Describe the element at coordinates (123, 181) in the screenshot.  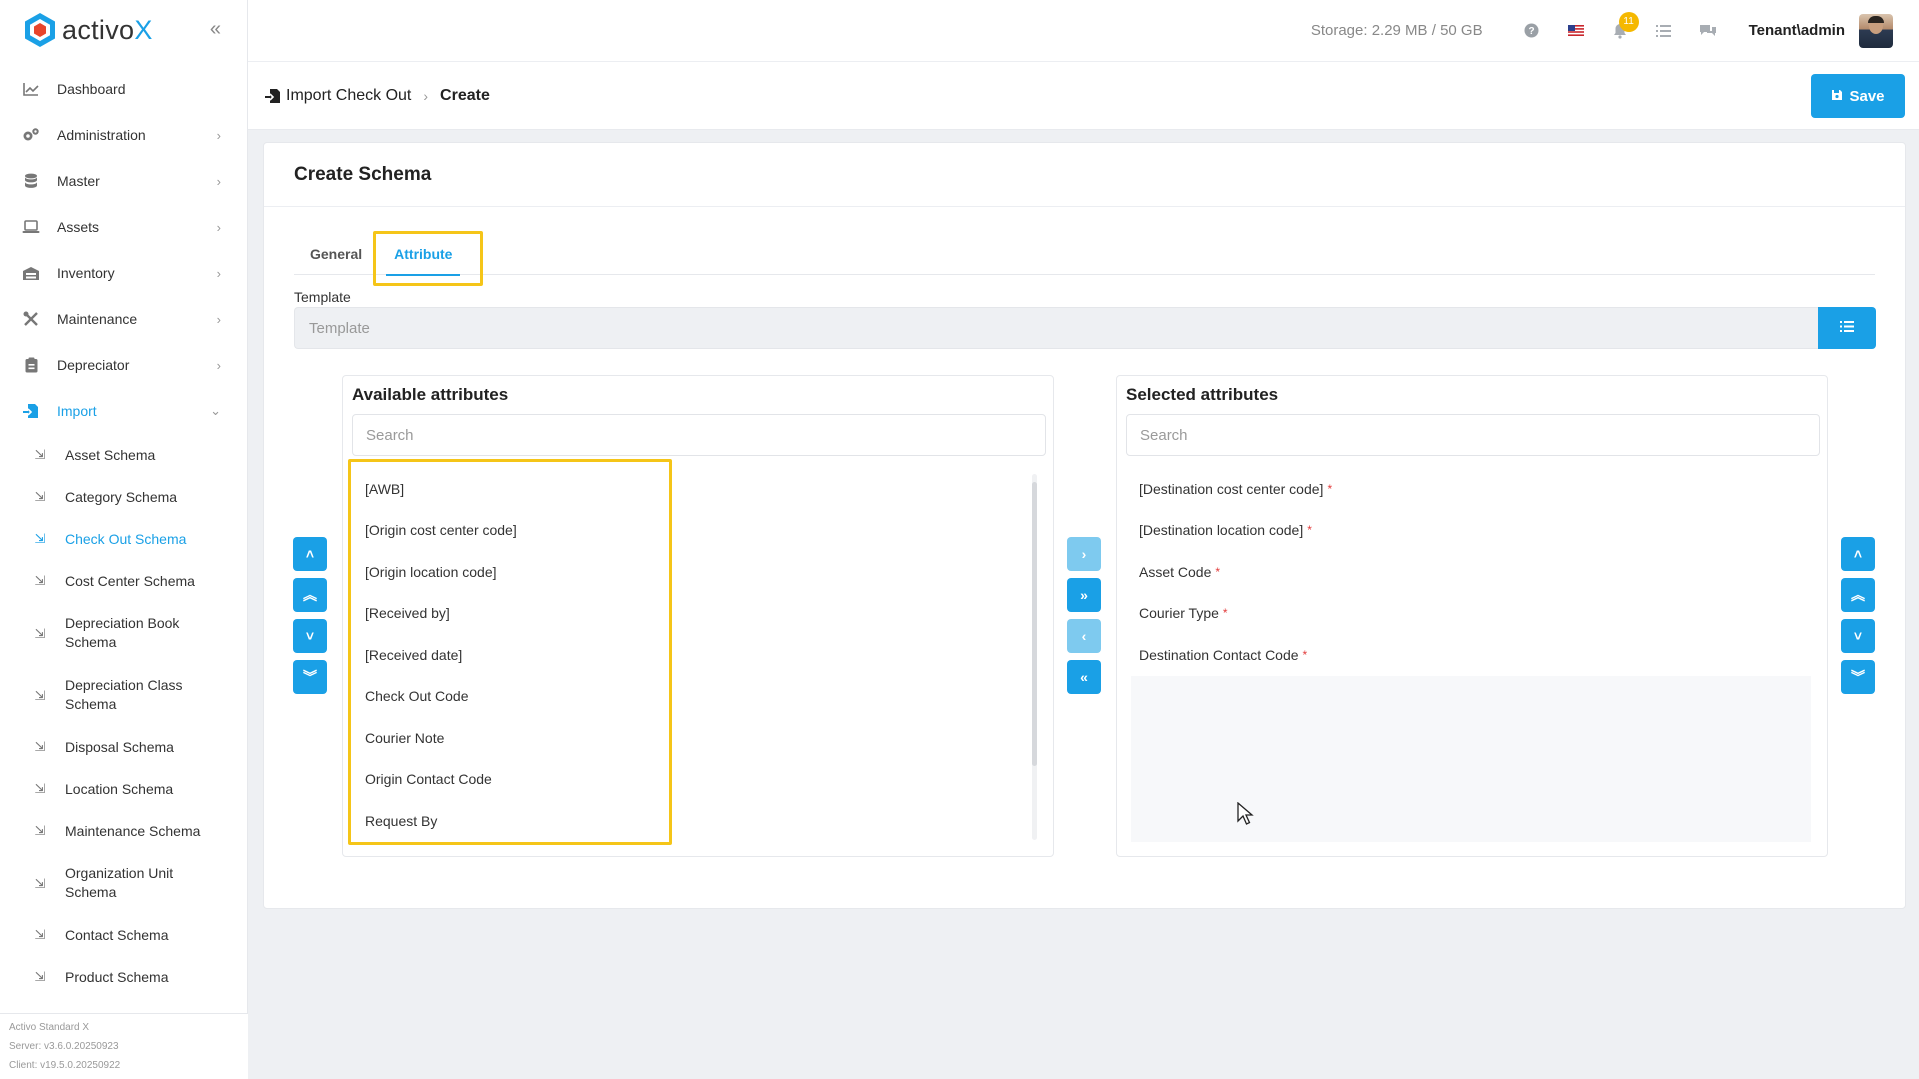
I see `sidebar-item-master: Master ›` at that location.